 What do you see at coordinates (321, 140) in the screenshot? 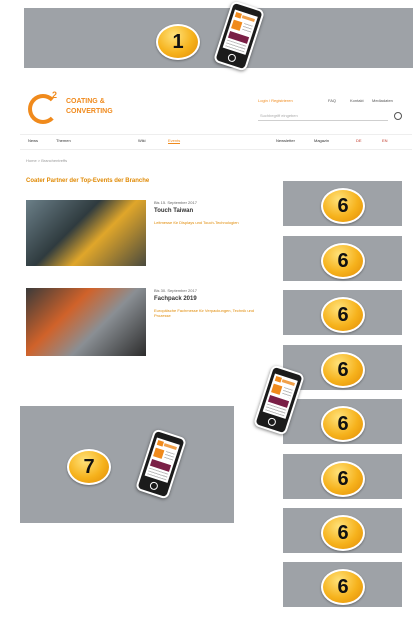
I see `nav-item-magazine: Magazin` at bounding box center [321, 140].